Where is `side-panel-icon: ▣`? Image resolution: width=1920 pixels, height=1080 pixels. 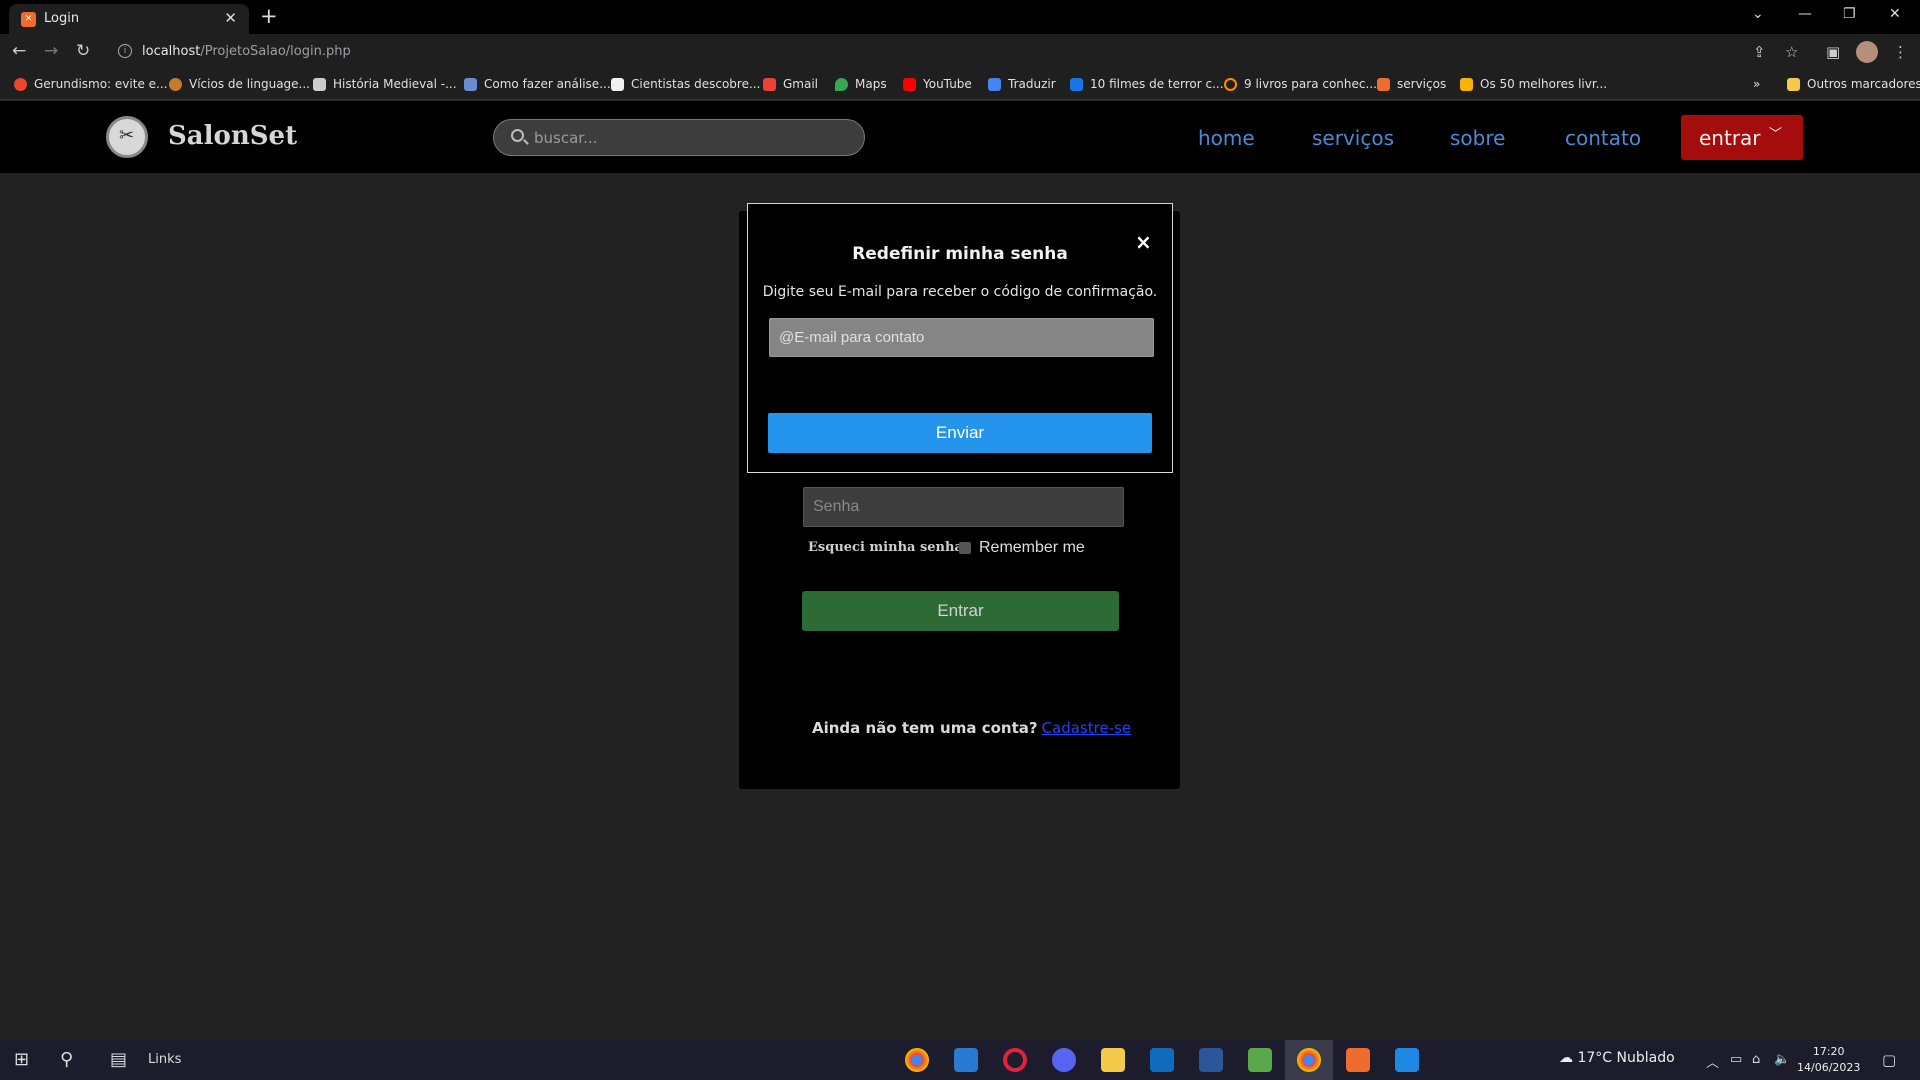 side-panel-icon: ▣ is located at coordinates (1833, 52).